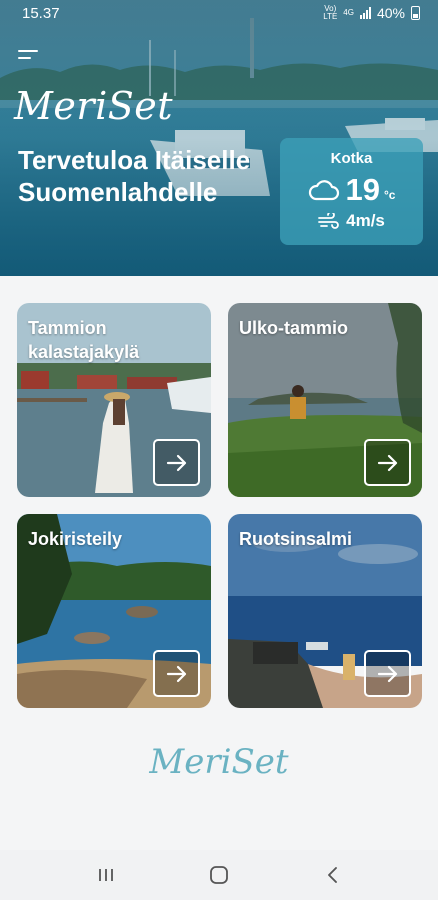 The image size is (438, 900). Describe the element at coordinates (390, 13) in the screenshot. I see `battery-percent: 40%` at that location.